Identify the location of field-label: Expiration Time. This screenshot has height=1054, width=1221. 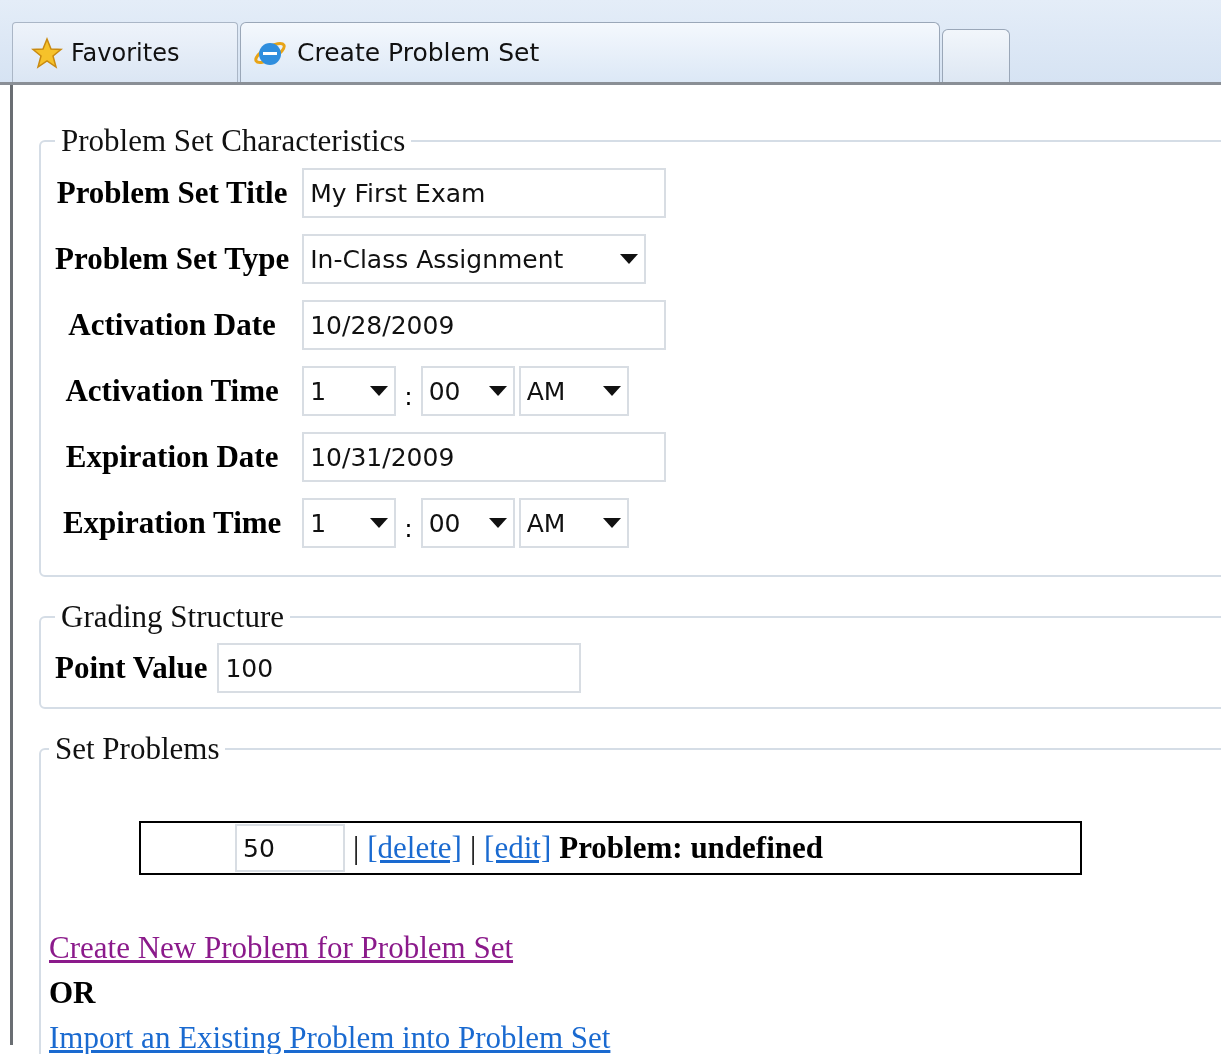
(172, 522).